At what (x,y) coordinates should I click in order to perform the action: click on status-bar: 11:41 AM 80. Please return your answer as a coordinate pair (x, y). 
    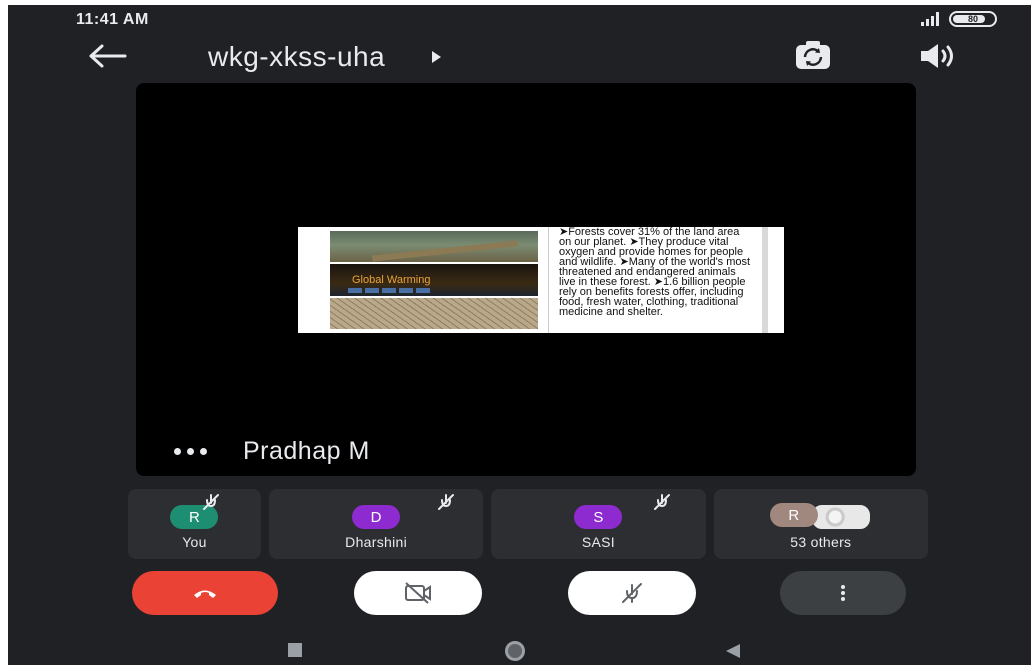
    Looking at the image, I should click on (519, 20).